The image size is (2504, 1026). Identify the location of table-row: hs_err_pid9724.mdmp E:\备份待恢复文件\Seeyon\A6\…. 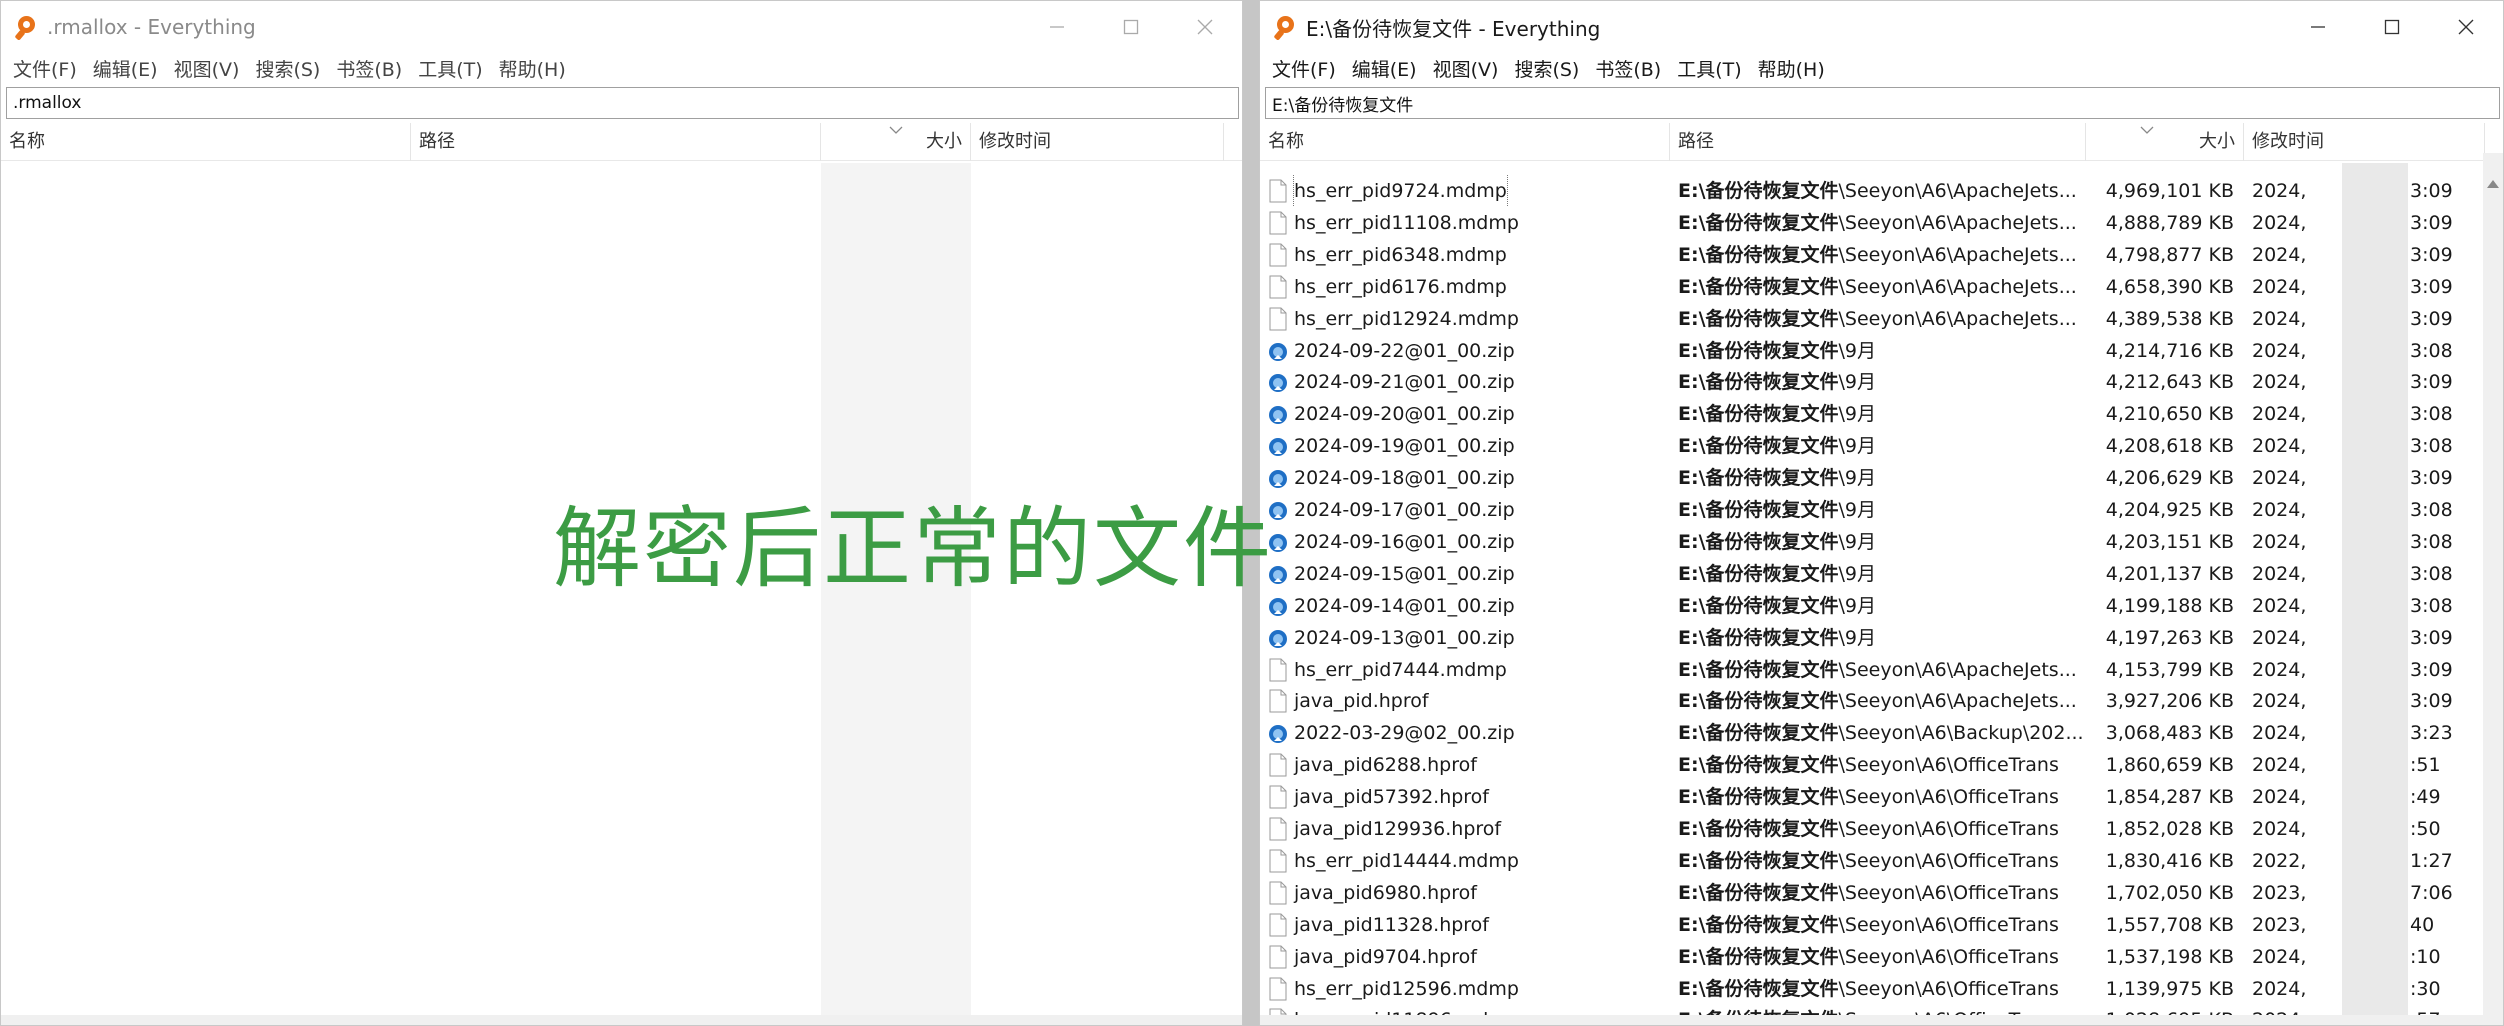
(1881, 191).